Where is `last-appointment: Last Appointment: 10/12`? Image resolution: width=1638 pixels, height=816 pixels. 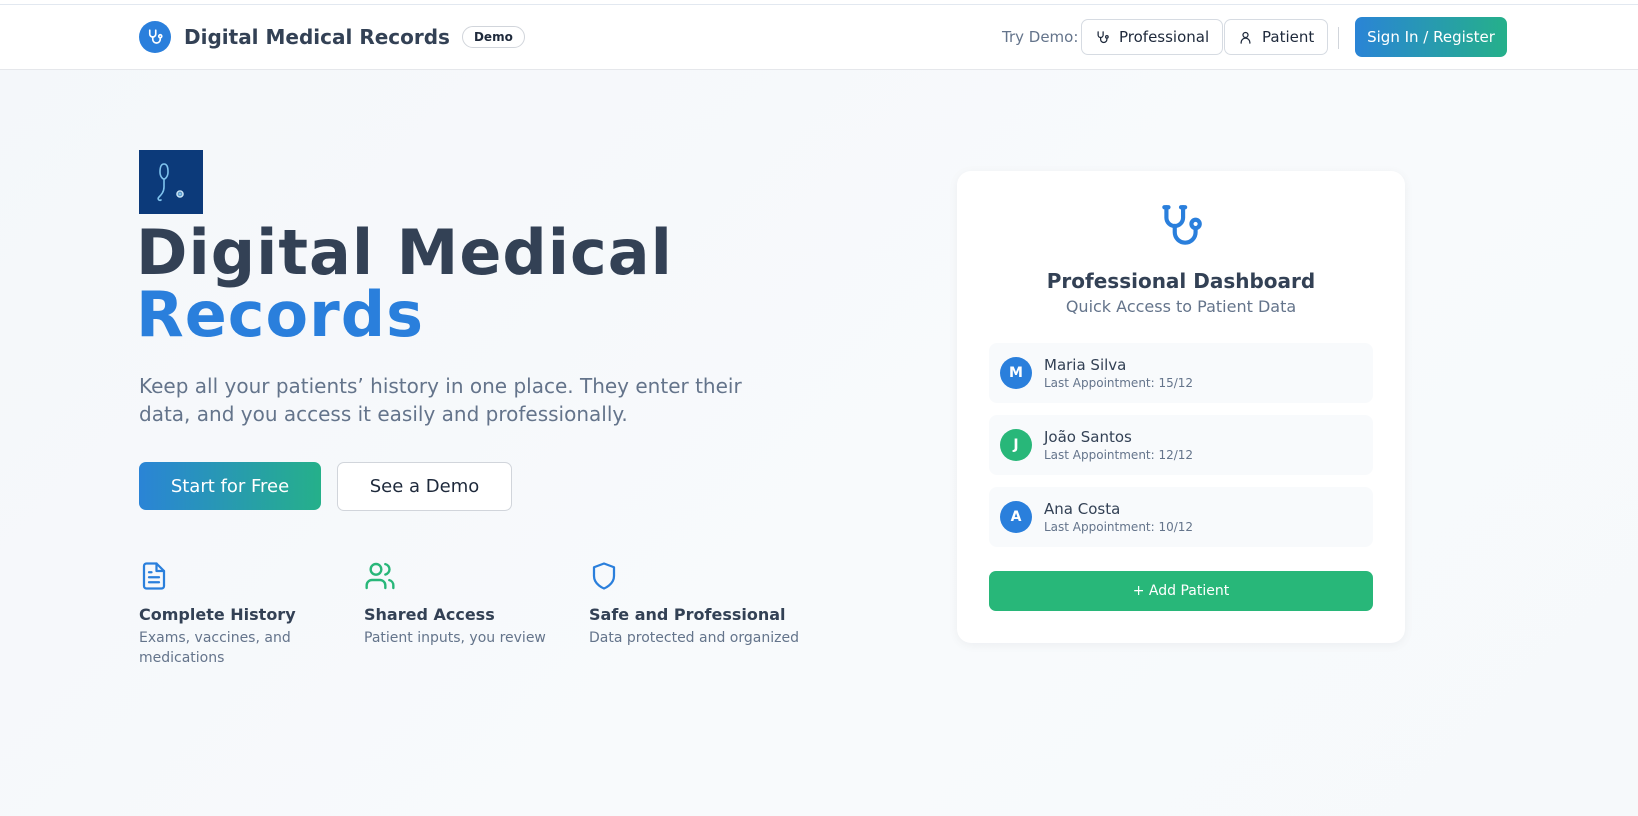
last-appointment: Last Appointment: 10/12 is located at coordinates (1119, 527).